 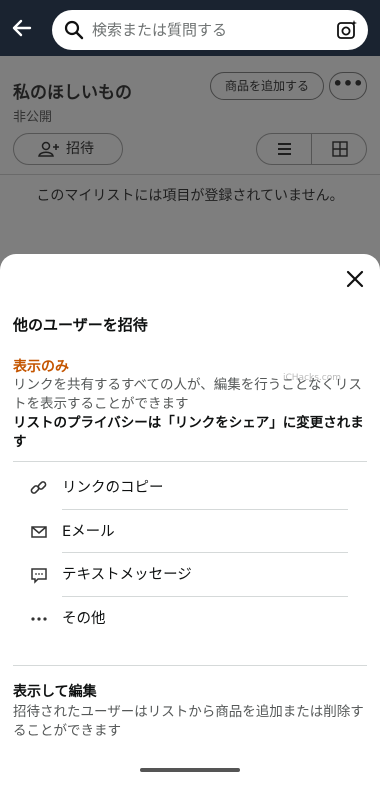 I want to click on mail-icon, so click(x=39, y=532).